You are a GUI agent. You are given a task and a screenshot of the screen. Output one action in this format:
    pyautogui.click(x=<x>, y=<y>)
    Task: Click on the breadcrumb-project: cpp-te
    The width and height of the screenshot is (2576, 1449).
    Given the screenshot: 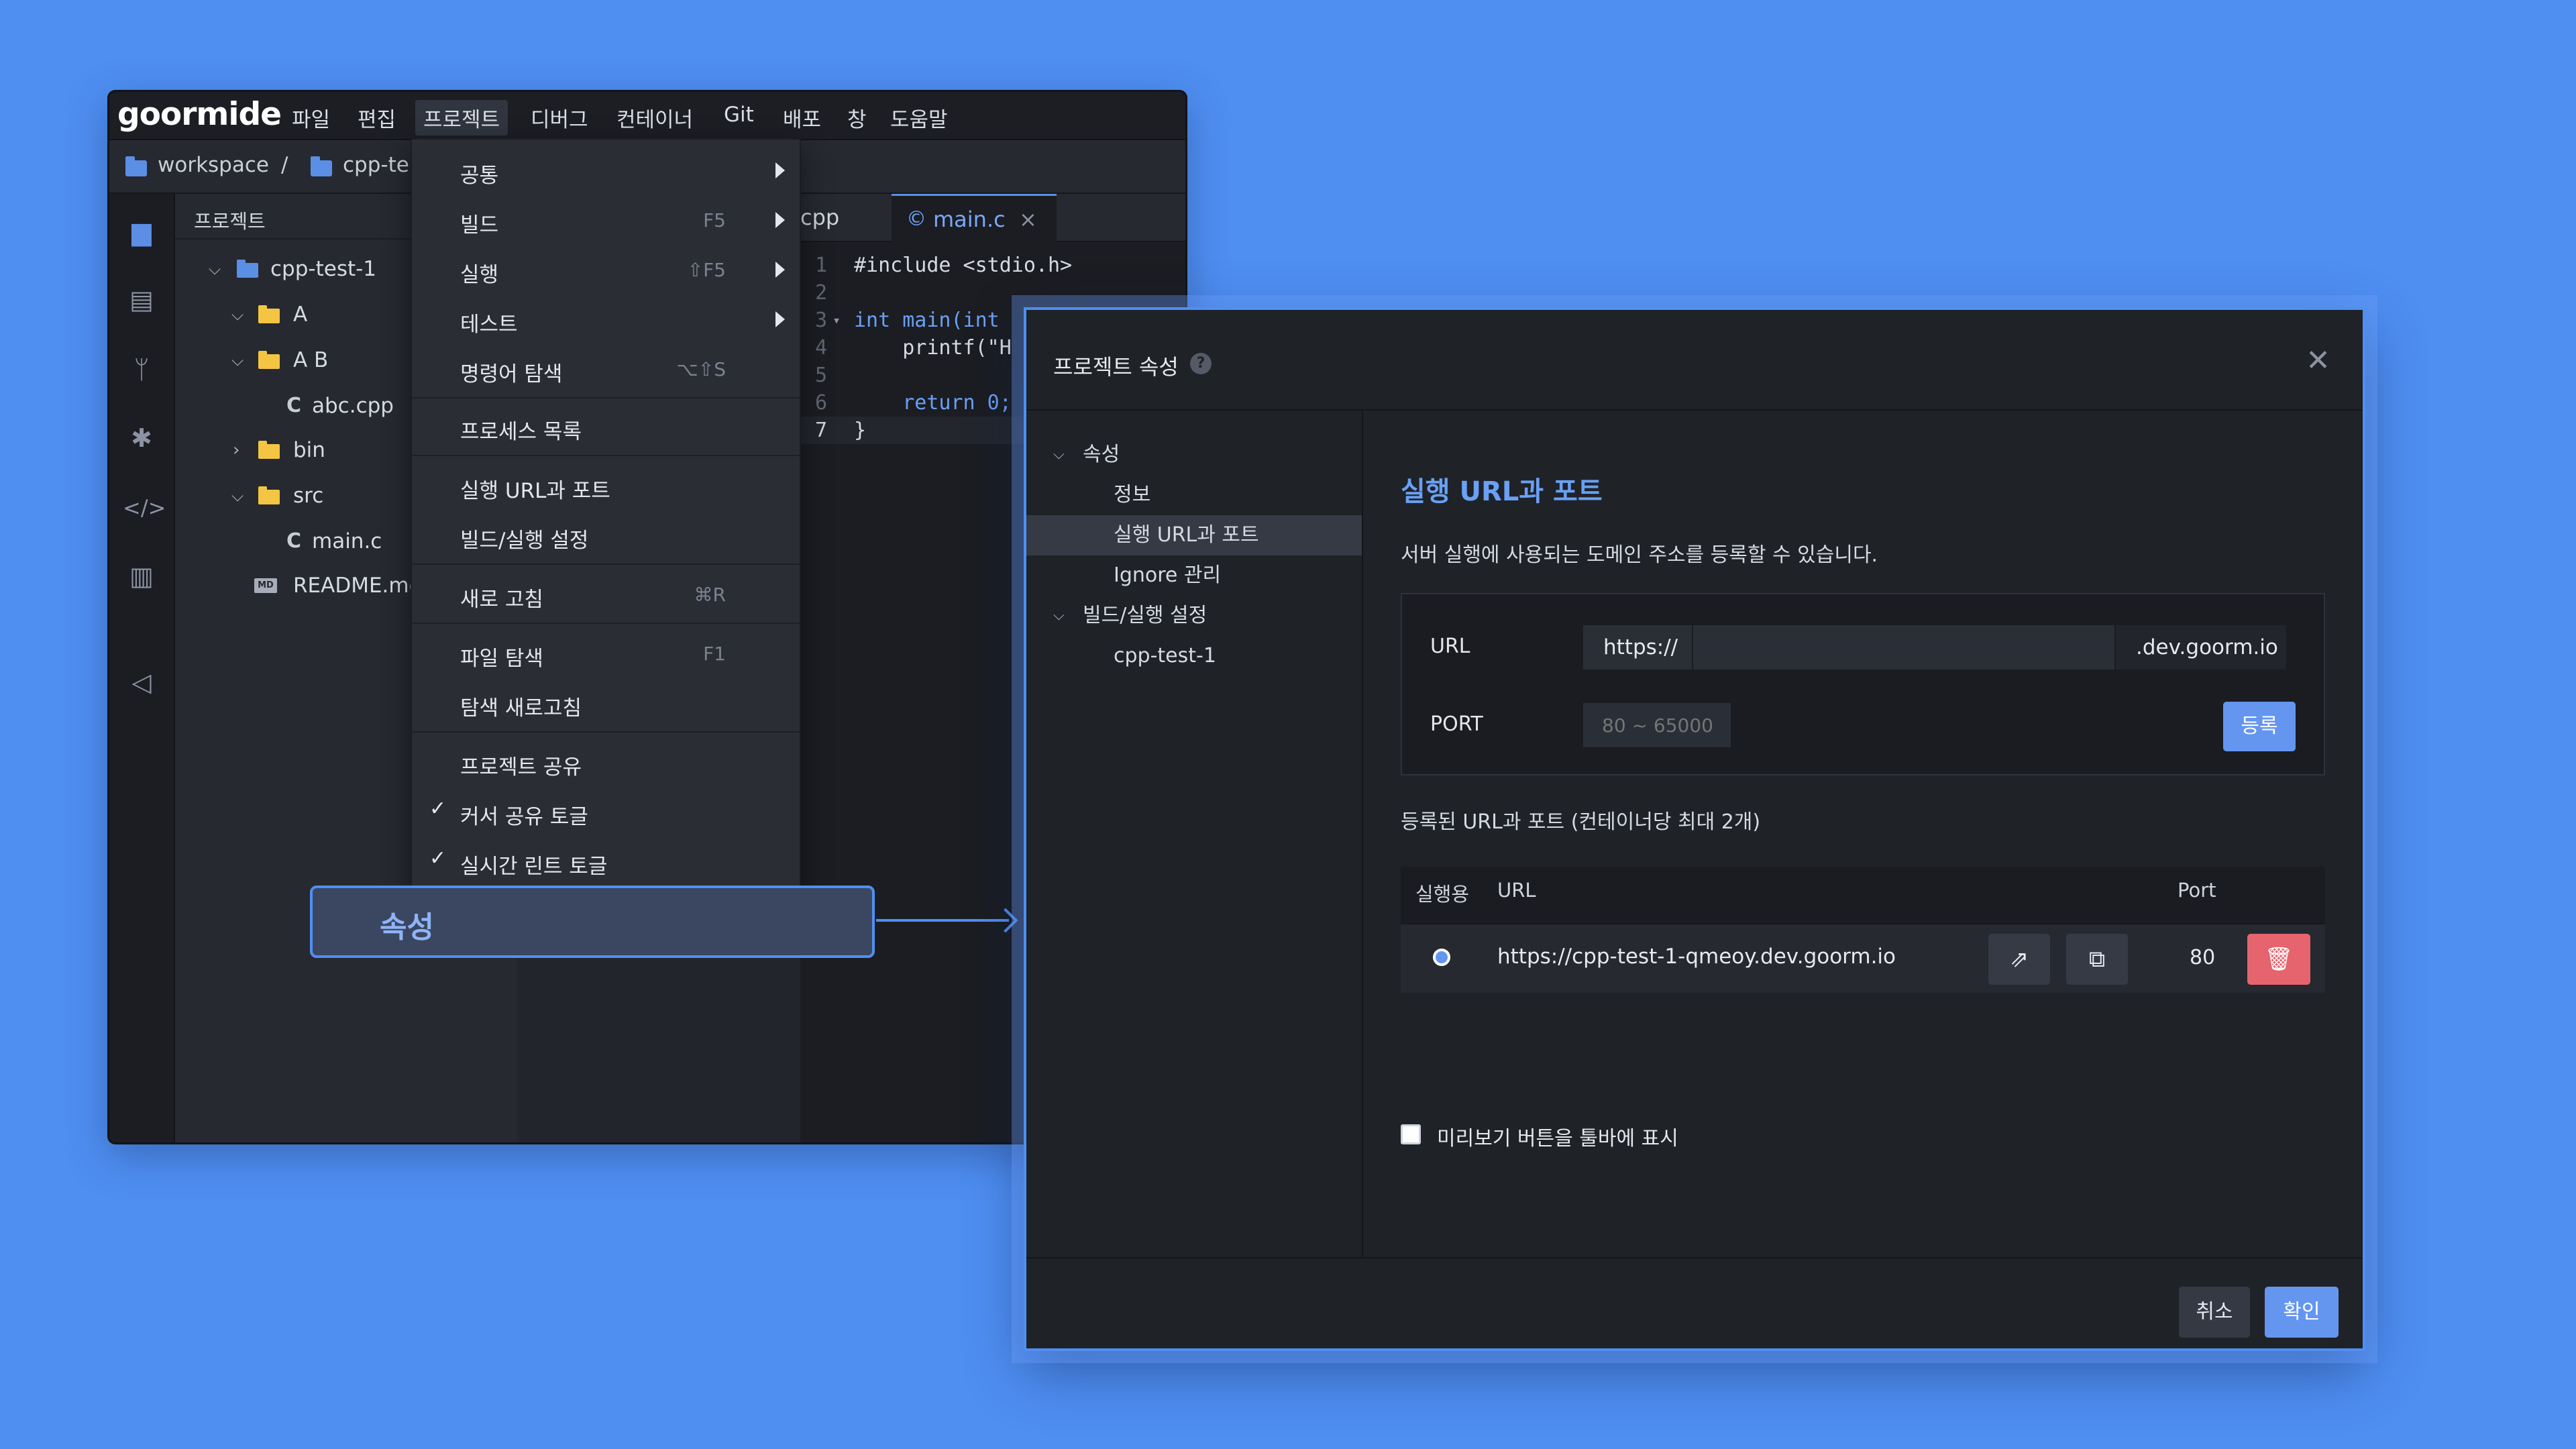 What is the action you would take?
    pyautogui.click(x=376, y=165)
    